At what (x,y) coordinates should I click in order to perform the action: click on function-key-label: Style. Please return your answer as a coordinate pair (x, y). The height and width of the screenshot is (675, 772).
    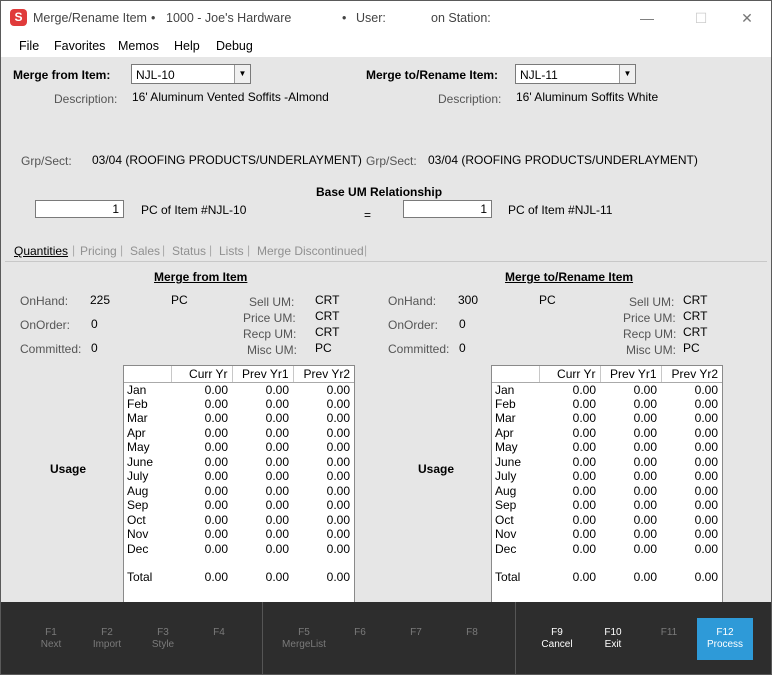
    Looking at the image, I should click on (163, 644).